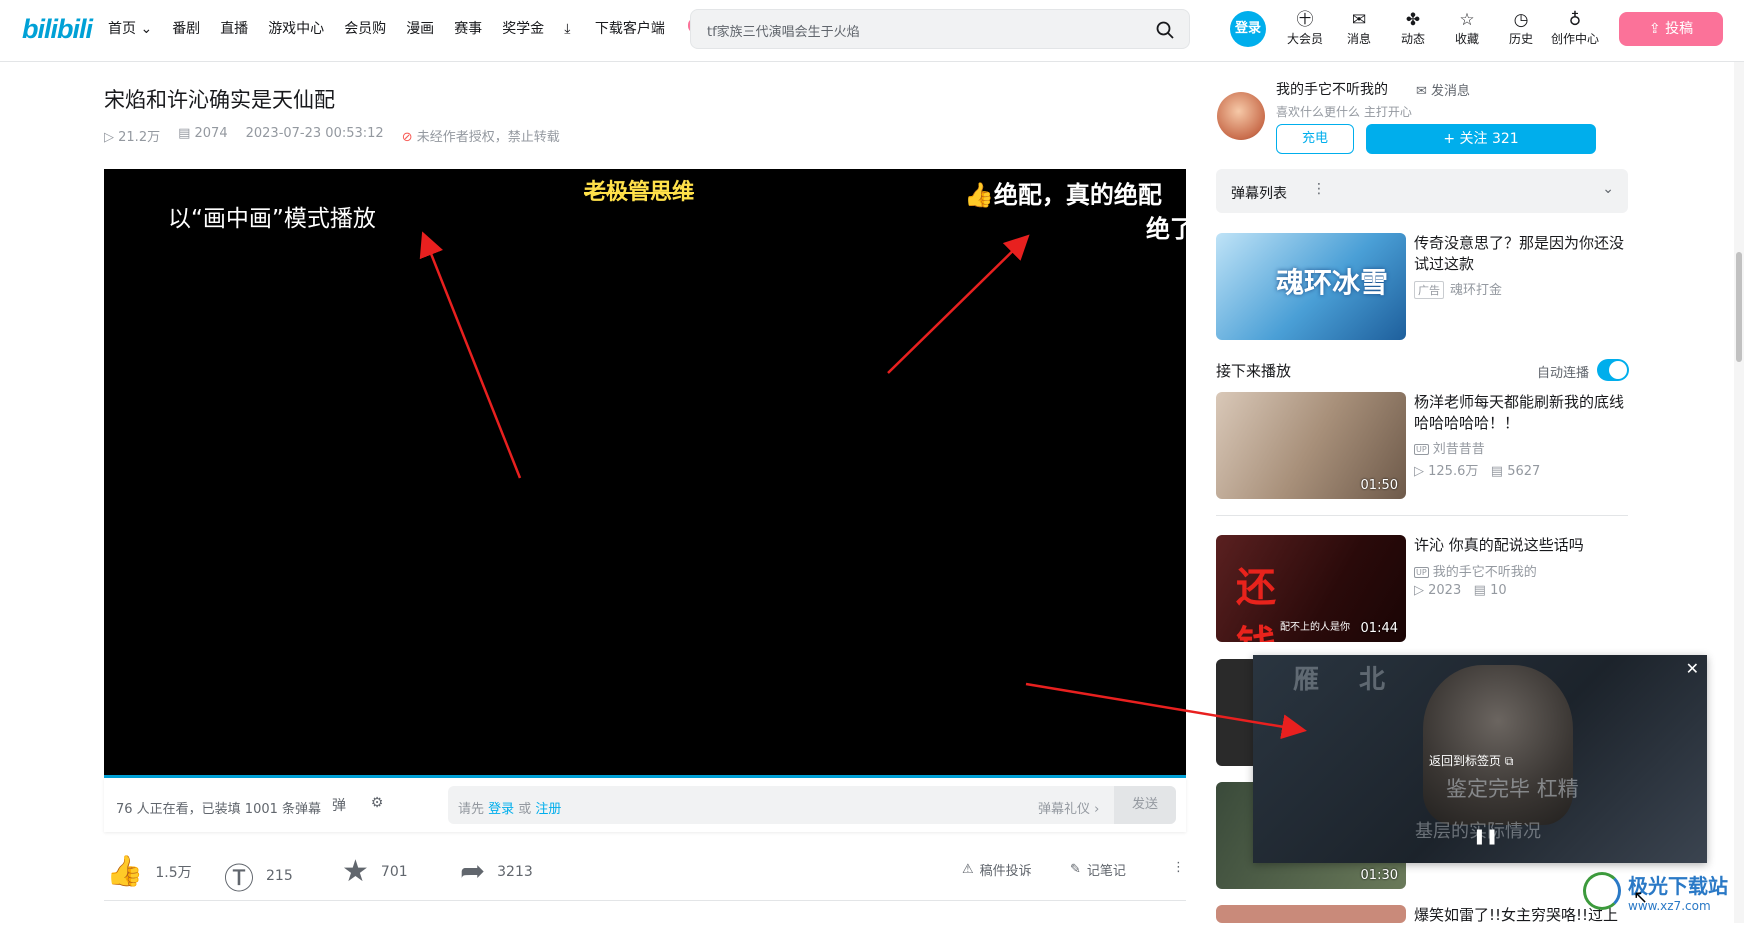 The image size is (1744, 926). I want to click on autoplay-toggle, so click(1613, 370).